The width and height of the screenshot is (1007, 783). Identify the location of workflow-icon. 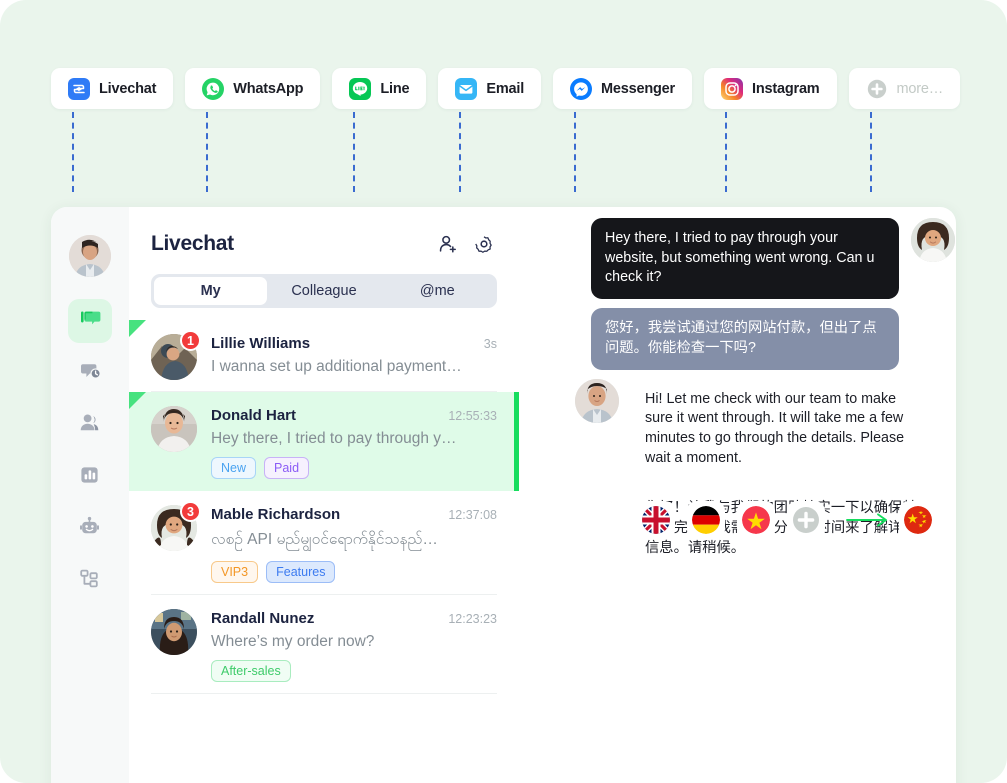
(90, 581).